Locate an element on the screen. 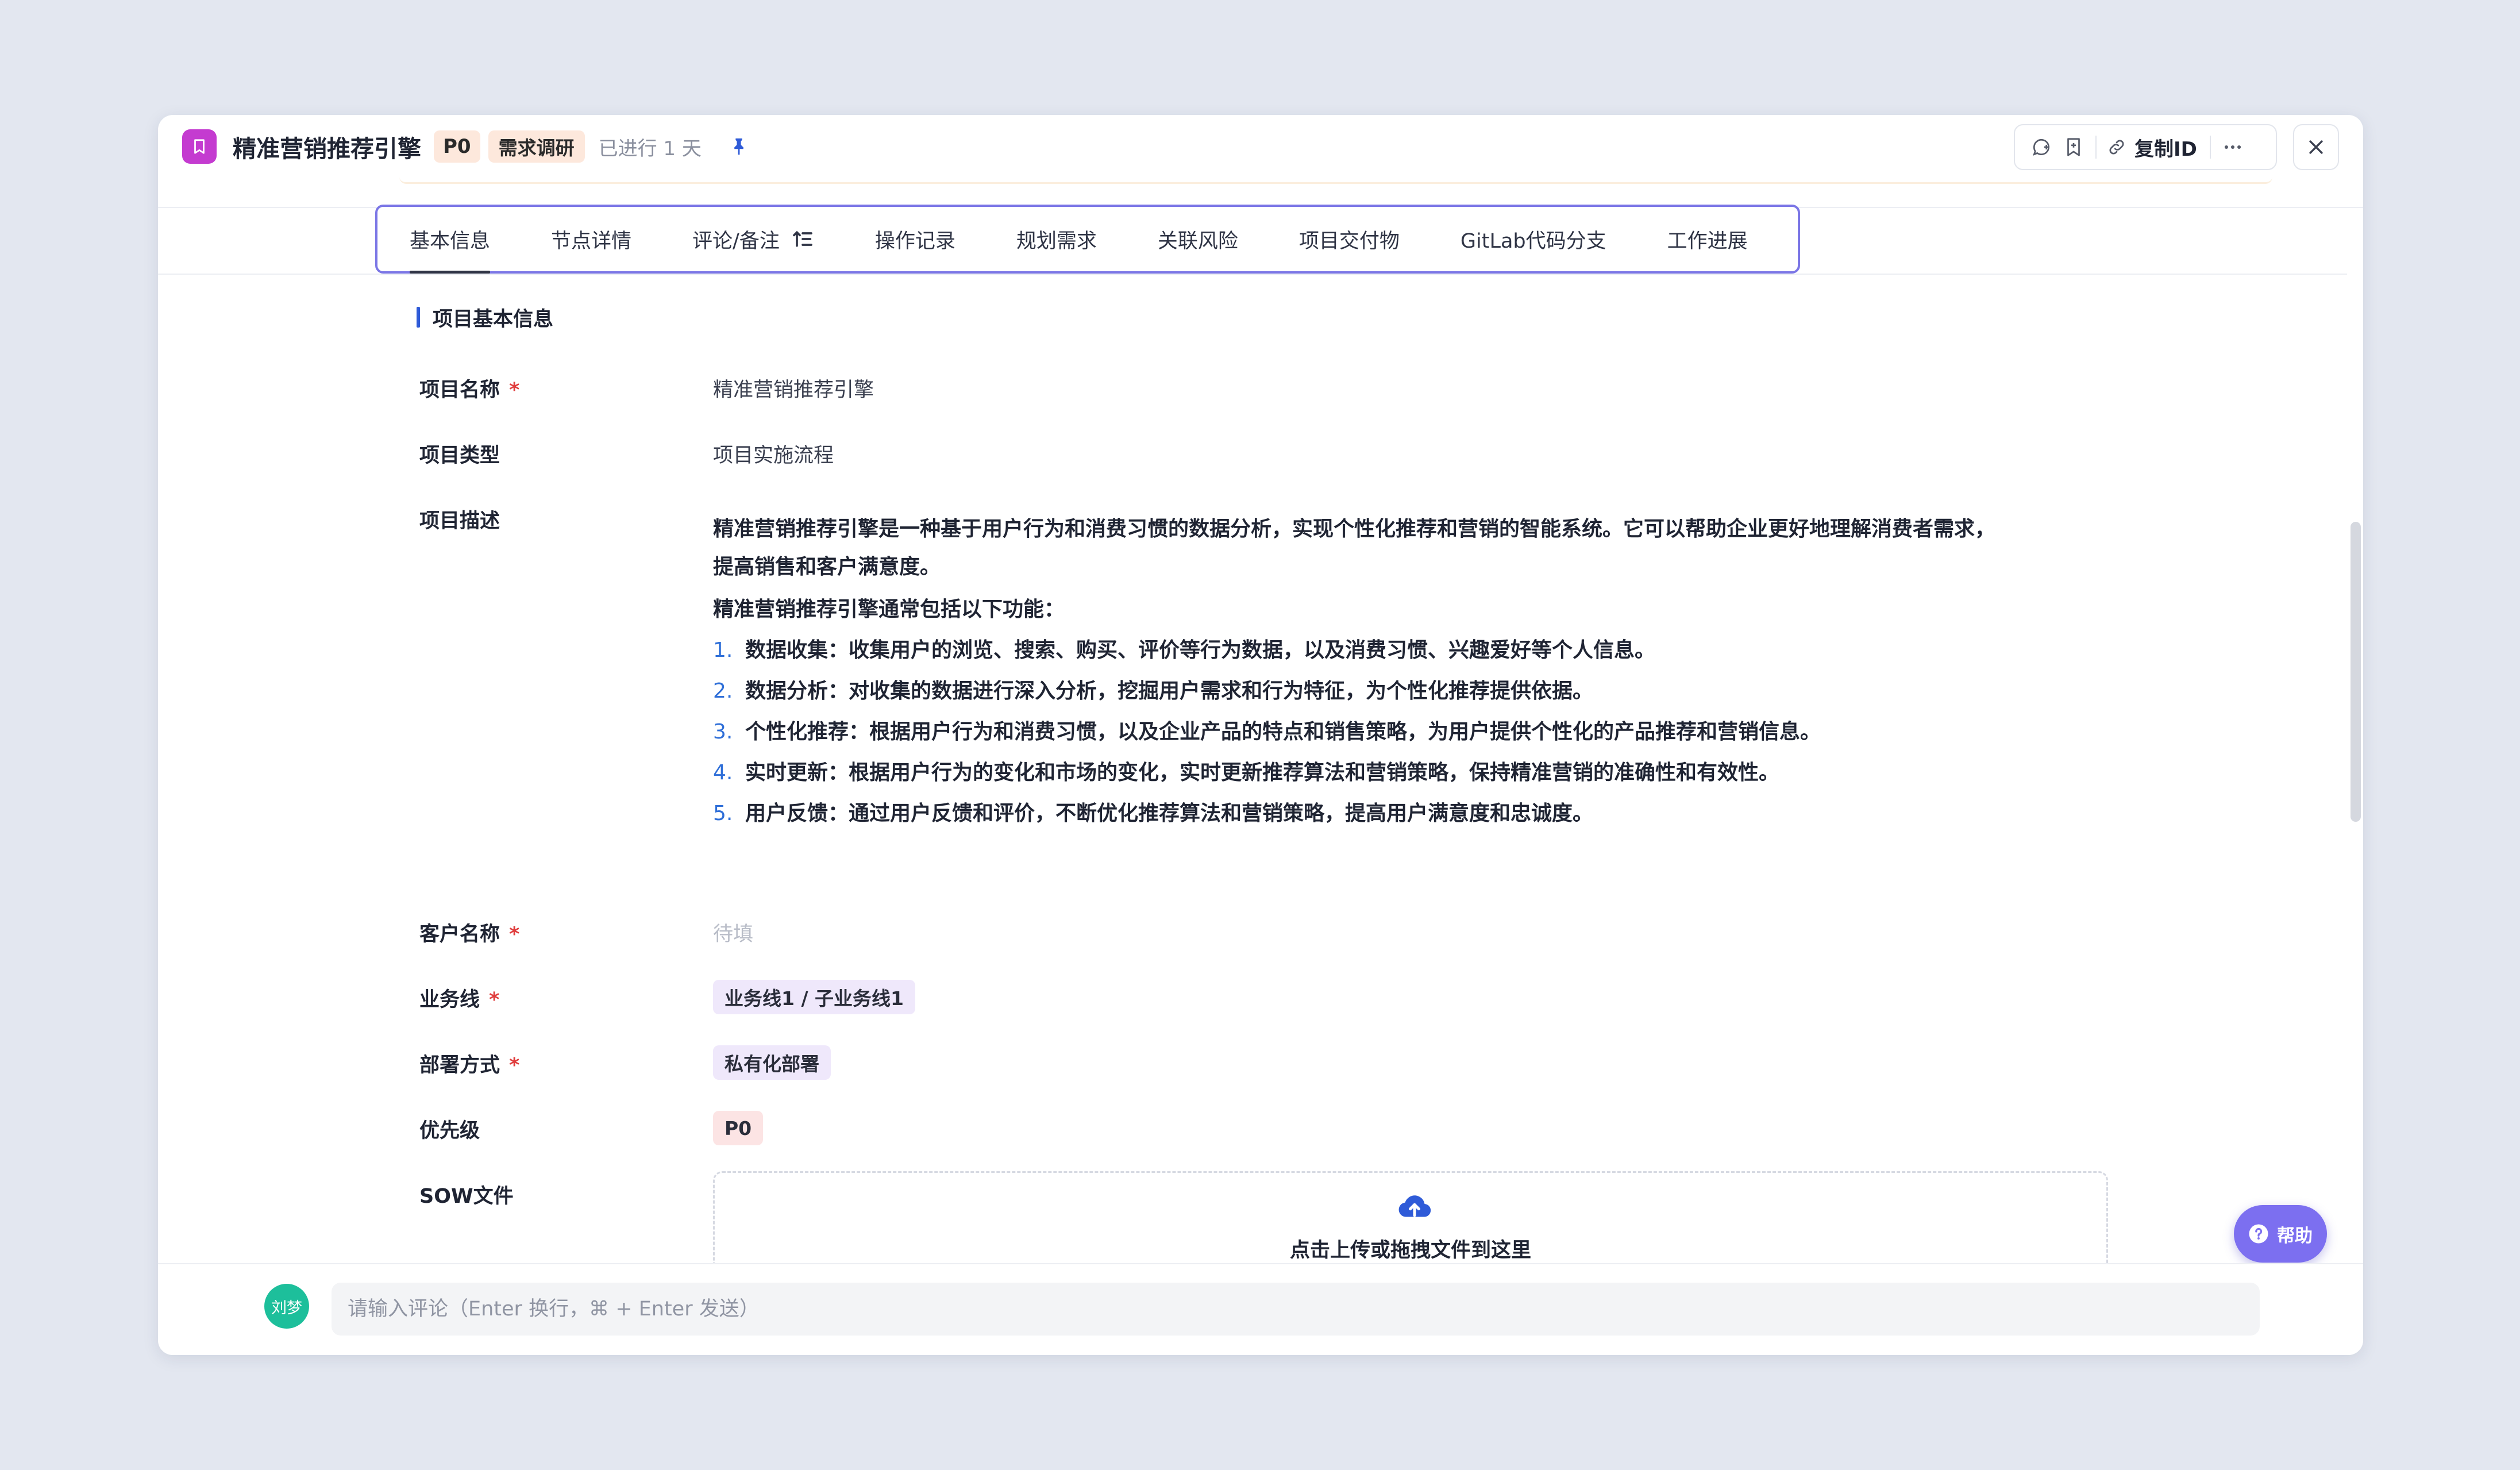 The width and height of the screenshot is (2520, 1470). label-text: 业务线 is located at coordinates (450, 999).